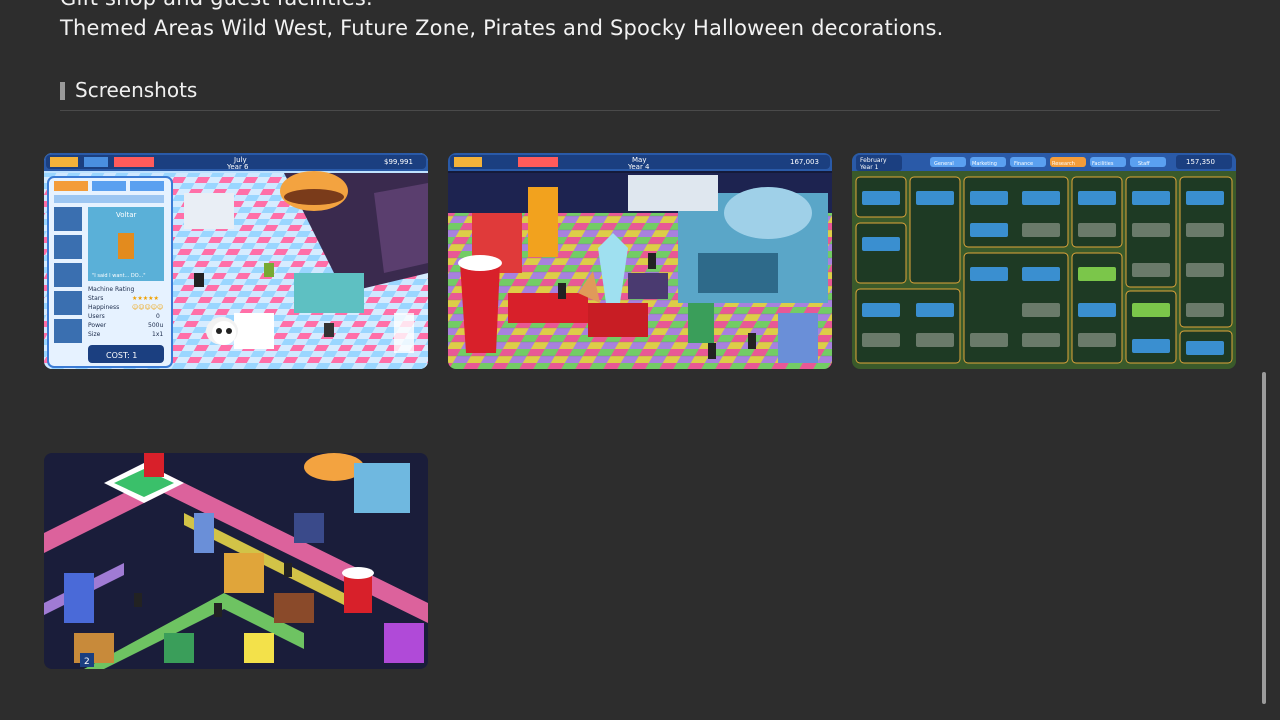 This screenshot has width=1280, height=720. What do you see at coordinates (126, 215) in the screenshot?
I see `panel-name: Voltar` at bounding box center [126, 215].